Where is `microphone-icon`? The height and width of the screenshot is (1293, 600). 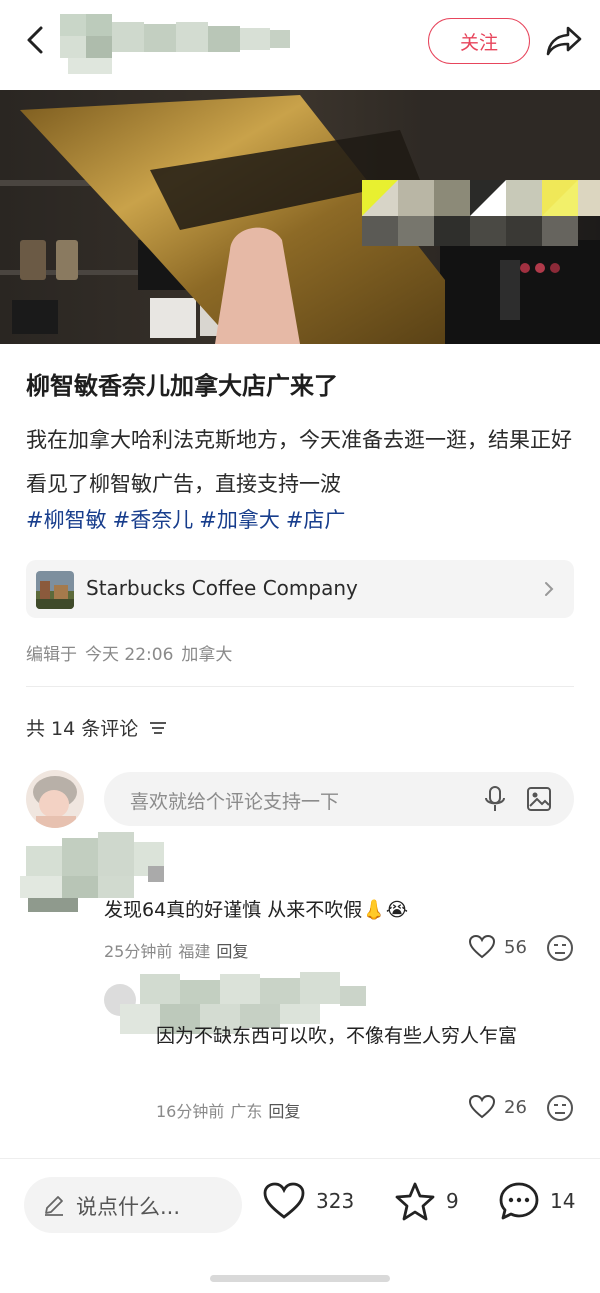 microphone-icon is located at coordinates (495, 799).